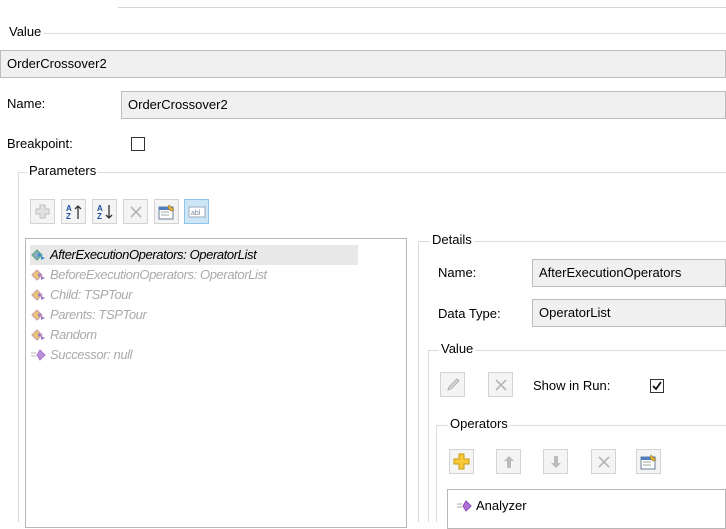 Image resolution: width=726 pixels, height=529 pixels. I want to click on arrow-down-icon, so click(555, 461).